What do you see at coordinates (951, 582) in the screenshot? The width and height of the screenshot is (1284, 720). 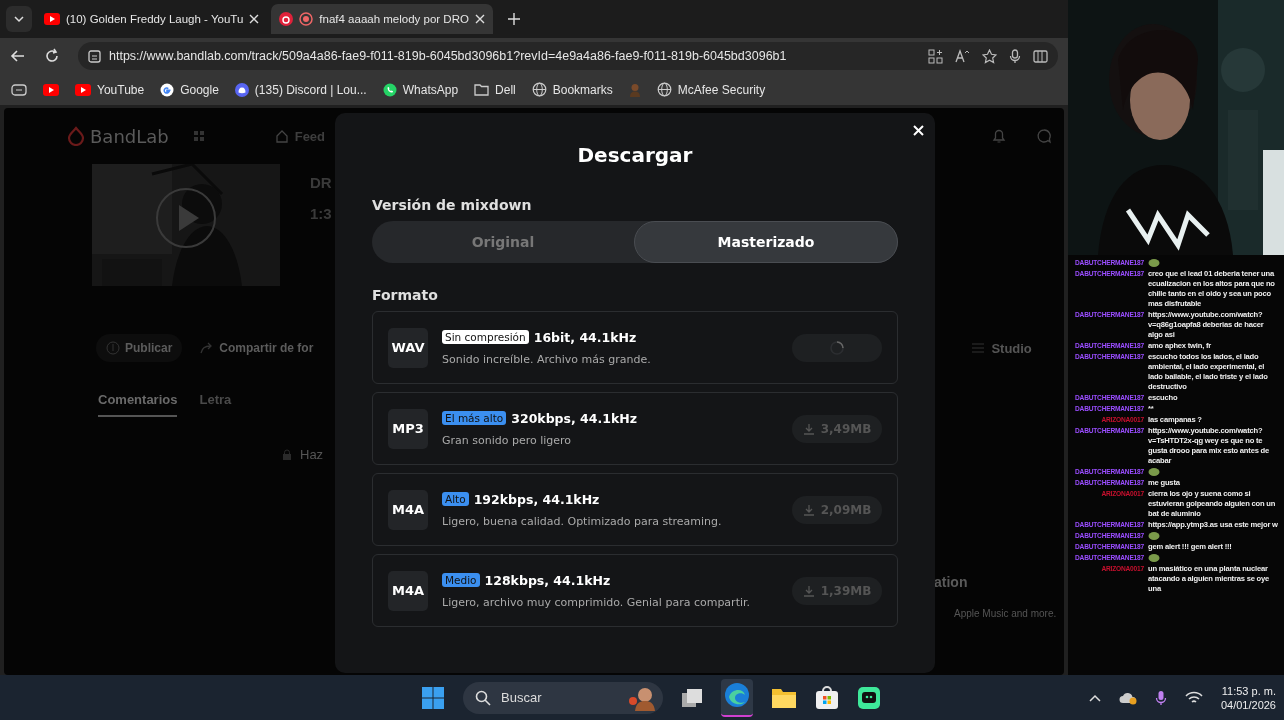 I see `section-heading: ation` at bounding box center [951, 582].